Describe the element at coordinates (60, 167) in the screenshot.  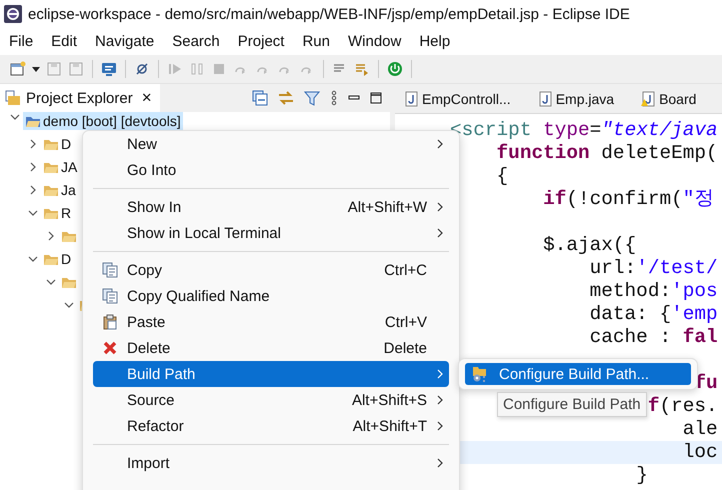
I see `tree-item: JA` at that location.